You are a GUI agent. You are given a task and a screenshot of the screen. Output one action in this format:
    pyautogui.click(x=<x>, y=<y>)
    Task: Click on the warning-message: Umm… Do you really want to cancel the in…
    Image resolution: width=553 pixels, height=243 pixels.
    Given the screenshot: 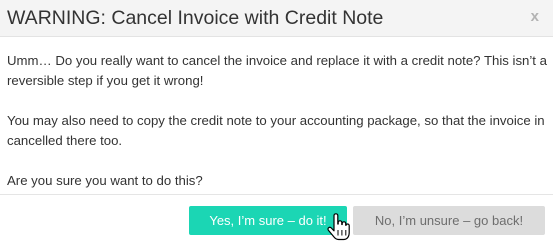 What is the action you would take?
    pyautogui.click(x=277, y=70)
    